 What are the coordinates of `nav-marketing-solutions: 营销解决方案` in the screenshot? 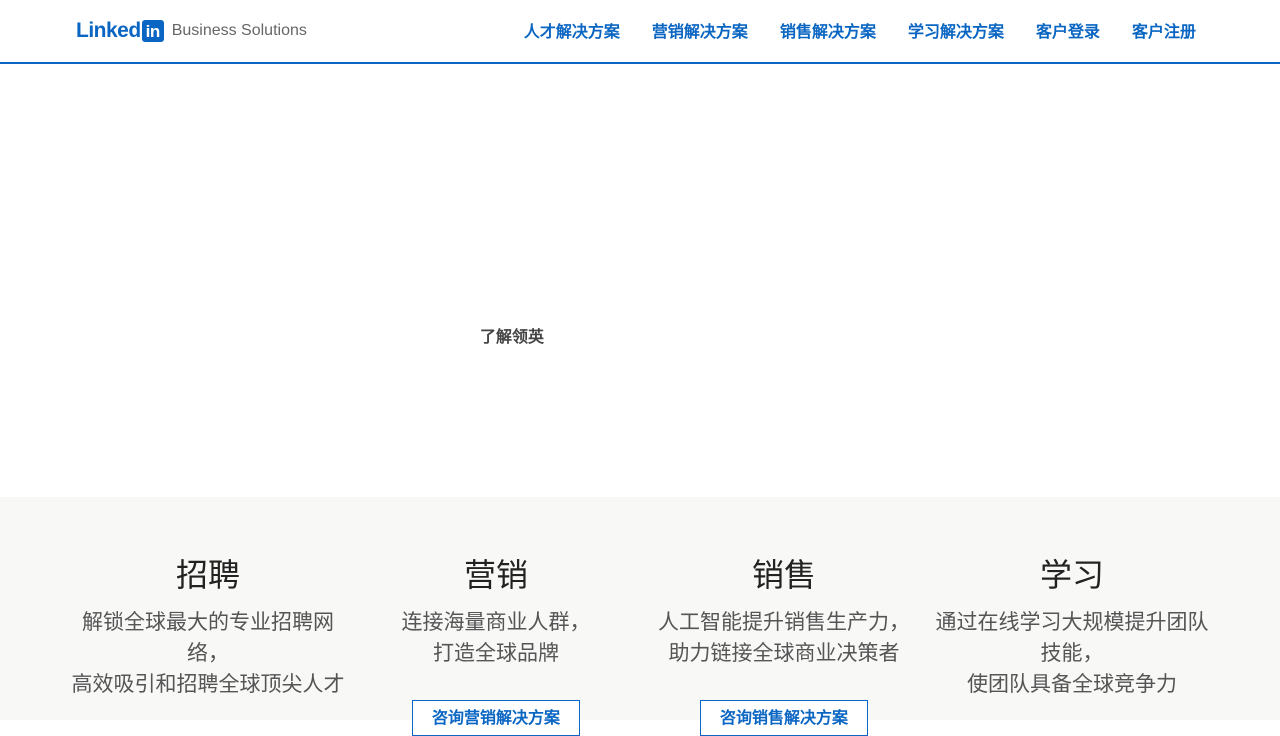 It's located at (700, 32).